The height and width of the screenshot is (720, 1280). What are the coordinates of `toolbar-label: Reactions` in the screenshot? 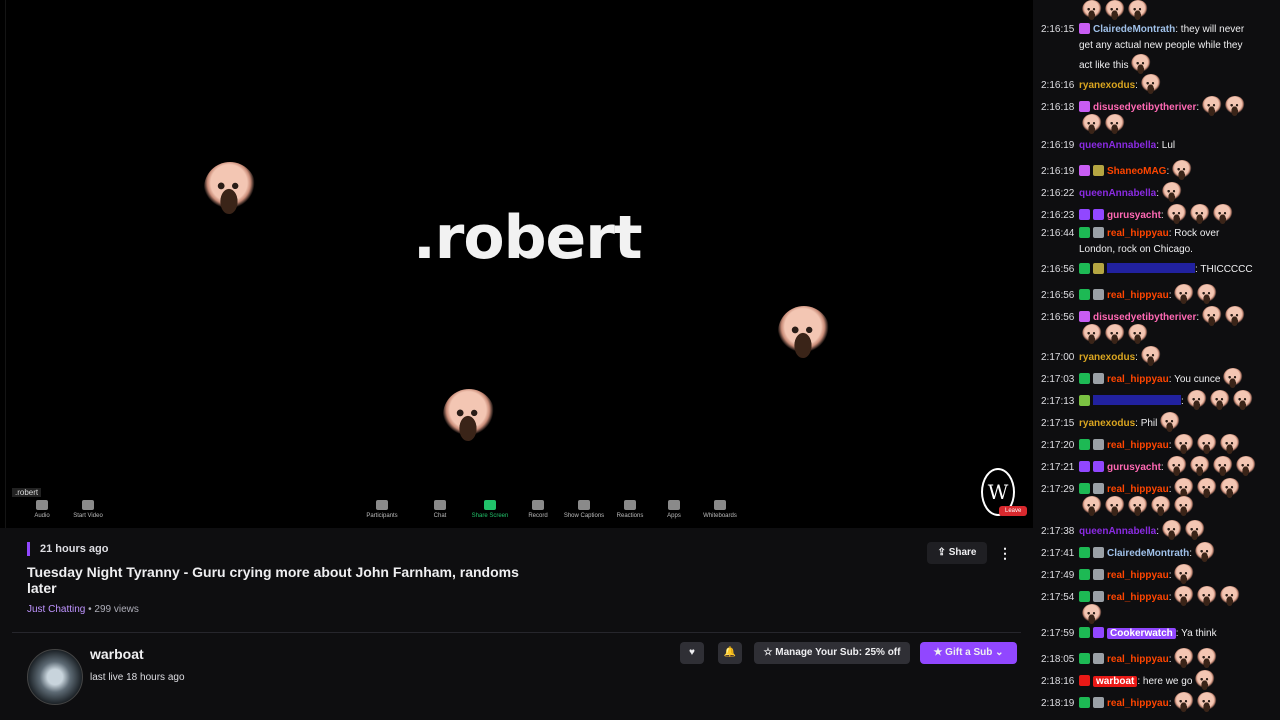 It's located at (630, 516).